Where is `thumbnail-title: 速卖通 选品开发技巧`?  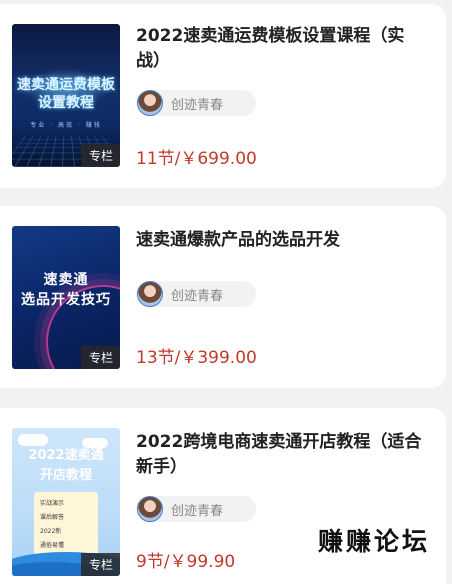
thumbnail-title: 速卖通 选品开发技巧 is located at coordinates (66, 290).